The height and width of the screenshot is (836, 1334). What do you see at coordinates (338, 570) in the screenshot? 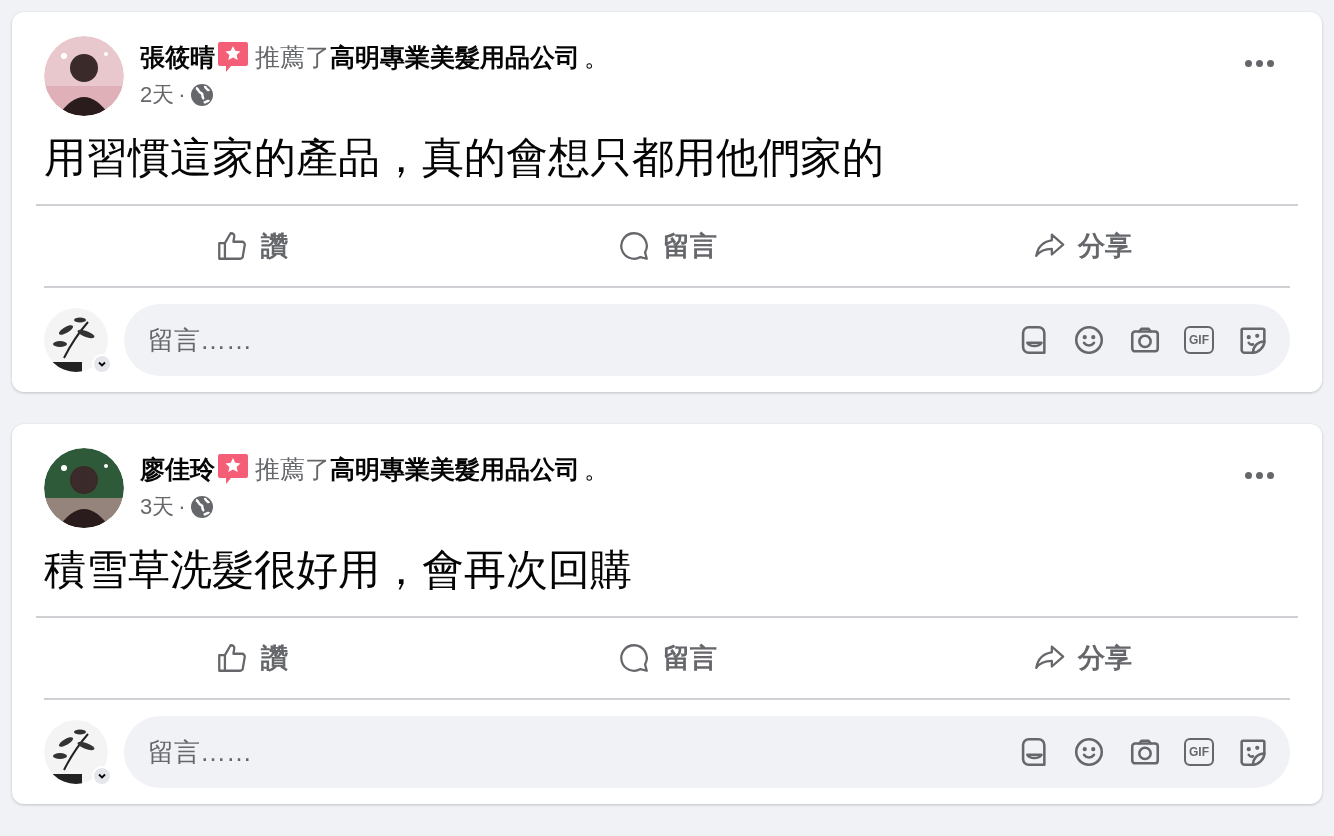
I see `post-text: 積雪草洗髮很好用，會再次回購` at bounding box center [338, 570].